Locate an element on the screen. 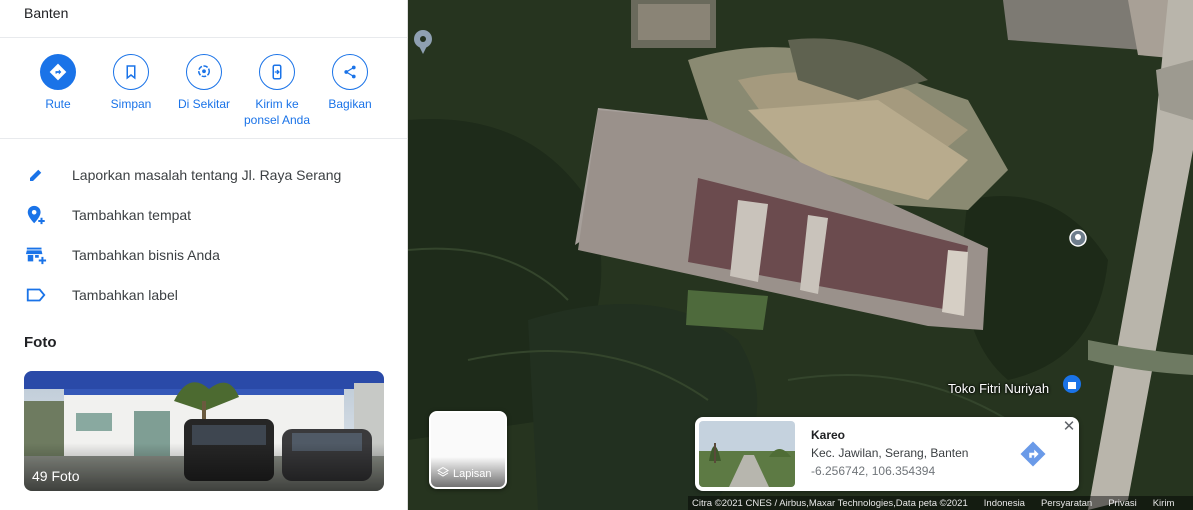 The image size is (1193, 510). add-place-icon is located at coordinates (36, 215).